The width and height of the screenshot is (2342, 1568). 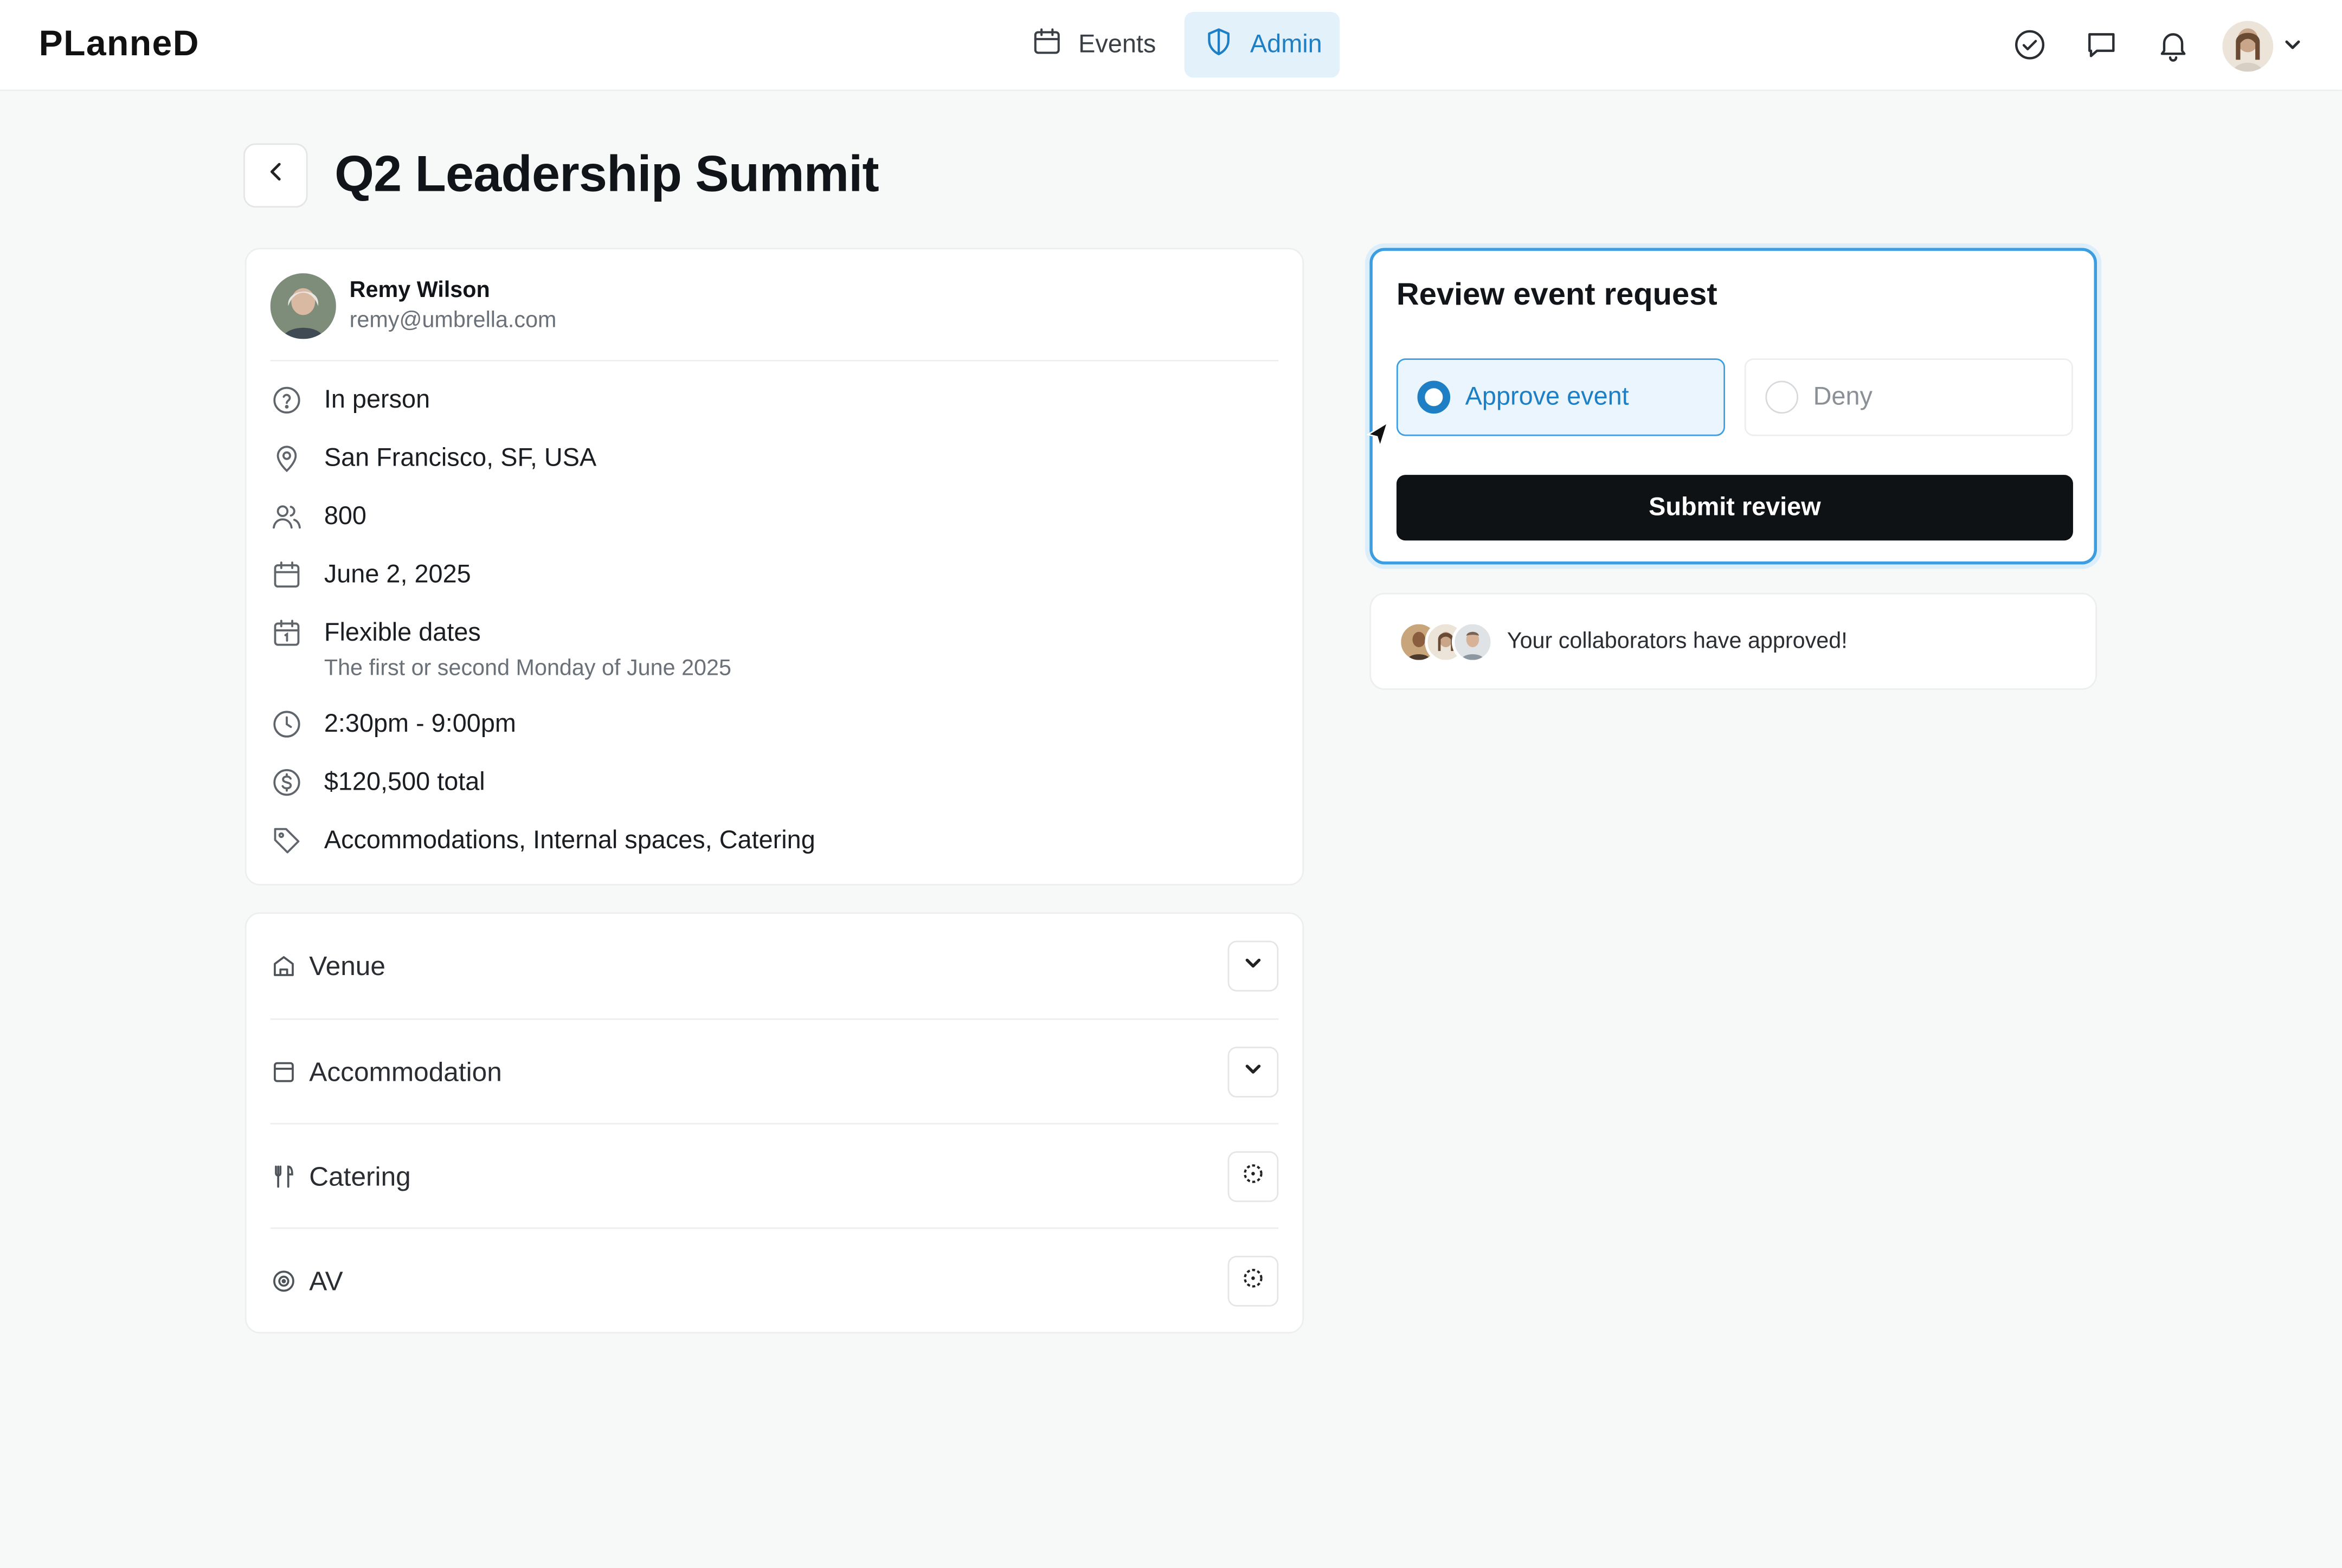 What do you see at coordinates (287, 724) in the screenshot?
I see `clock-icon` at bounding box center [287, 724].